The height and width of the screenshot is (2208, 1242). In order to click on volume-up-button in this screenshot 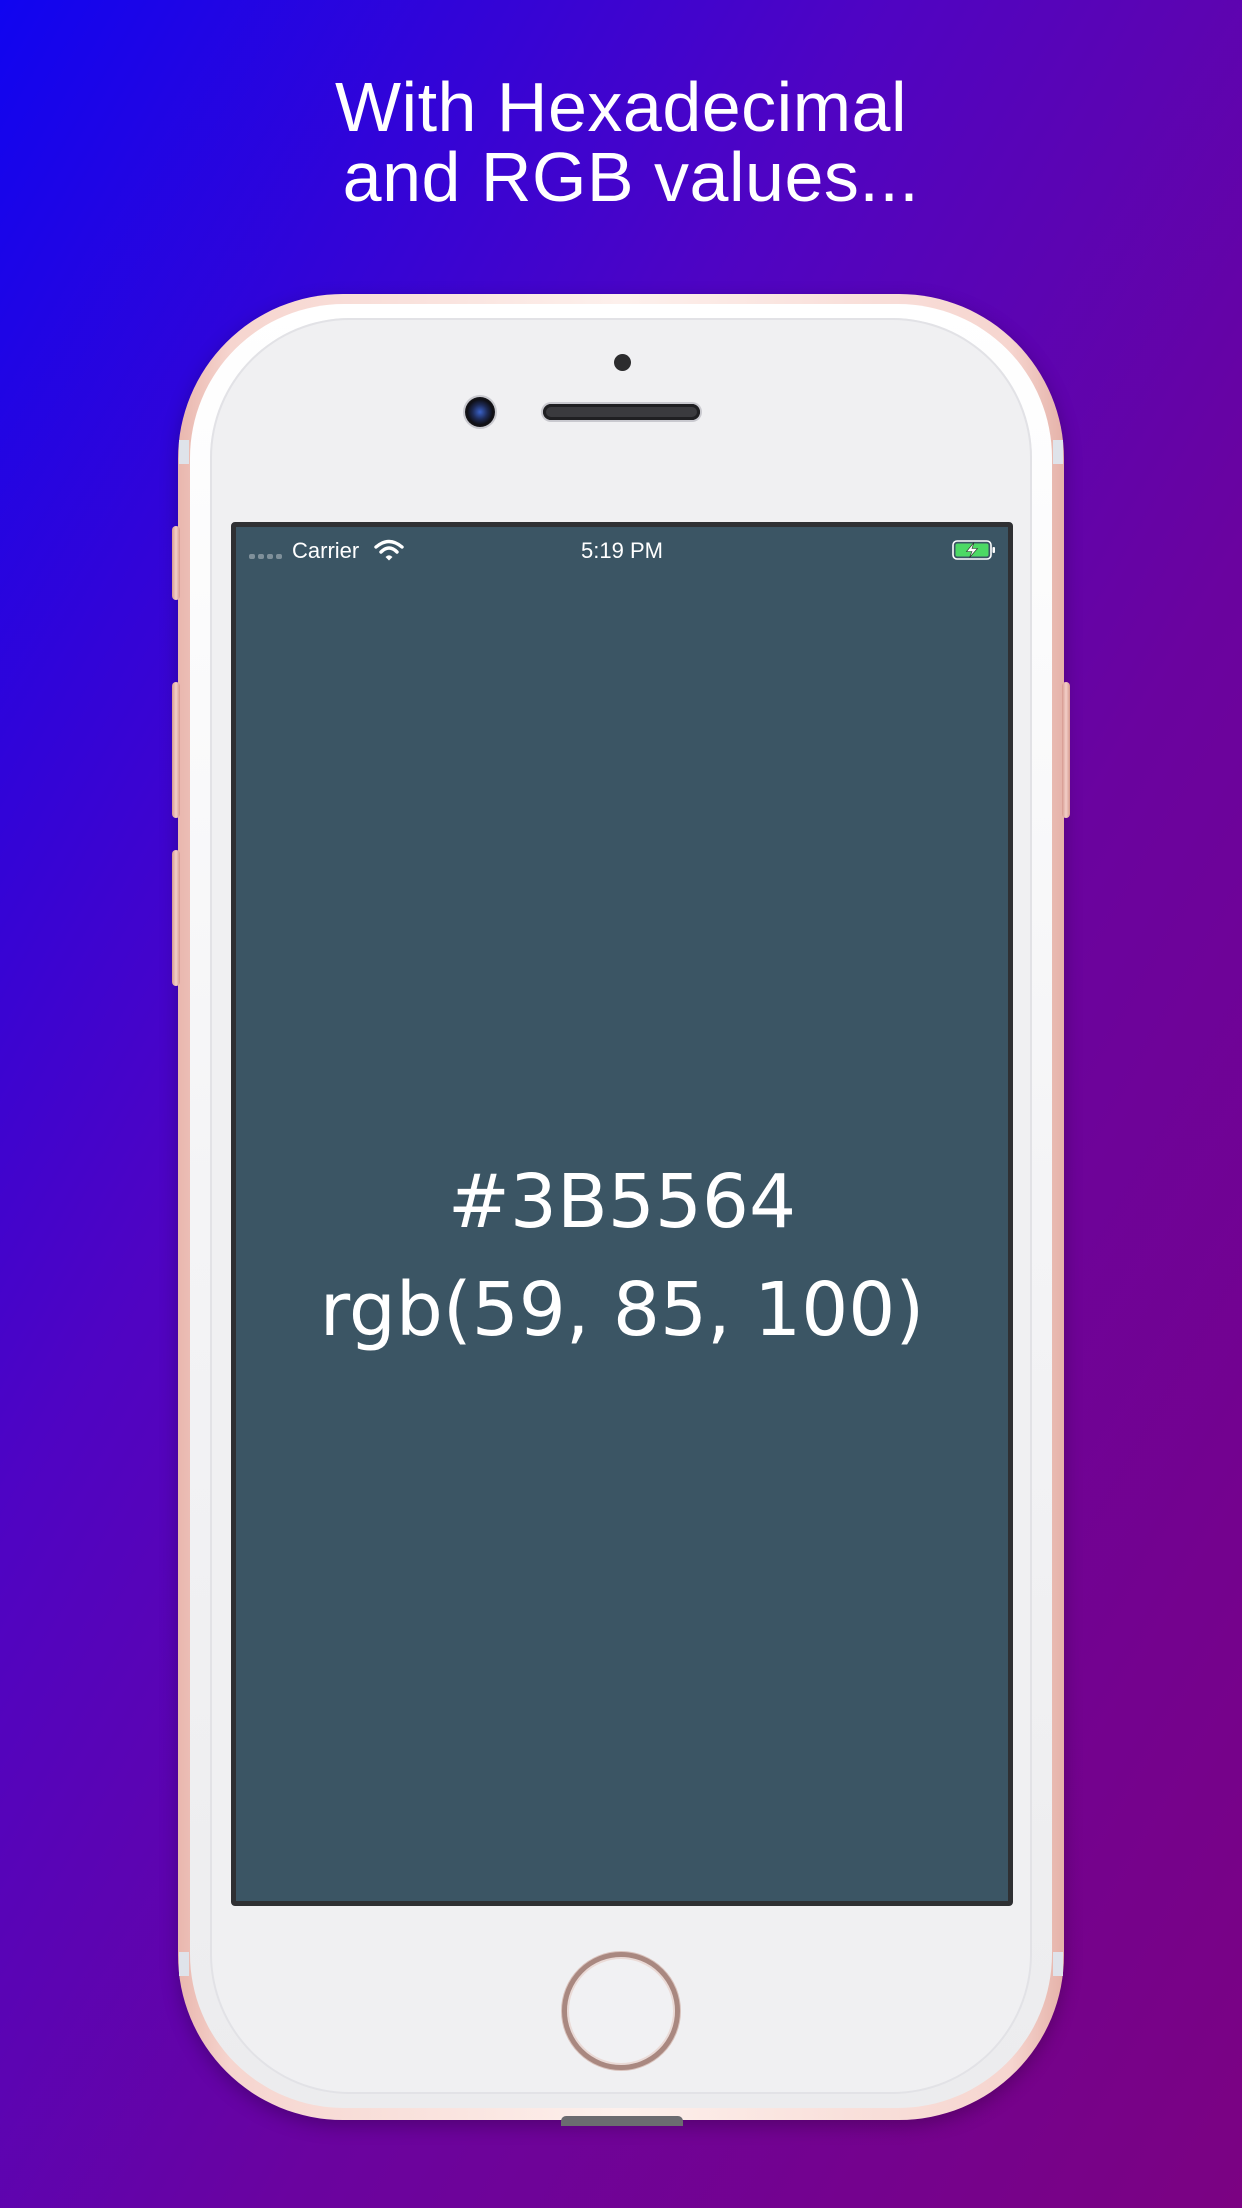, I will do `click(176, 750)`.